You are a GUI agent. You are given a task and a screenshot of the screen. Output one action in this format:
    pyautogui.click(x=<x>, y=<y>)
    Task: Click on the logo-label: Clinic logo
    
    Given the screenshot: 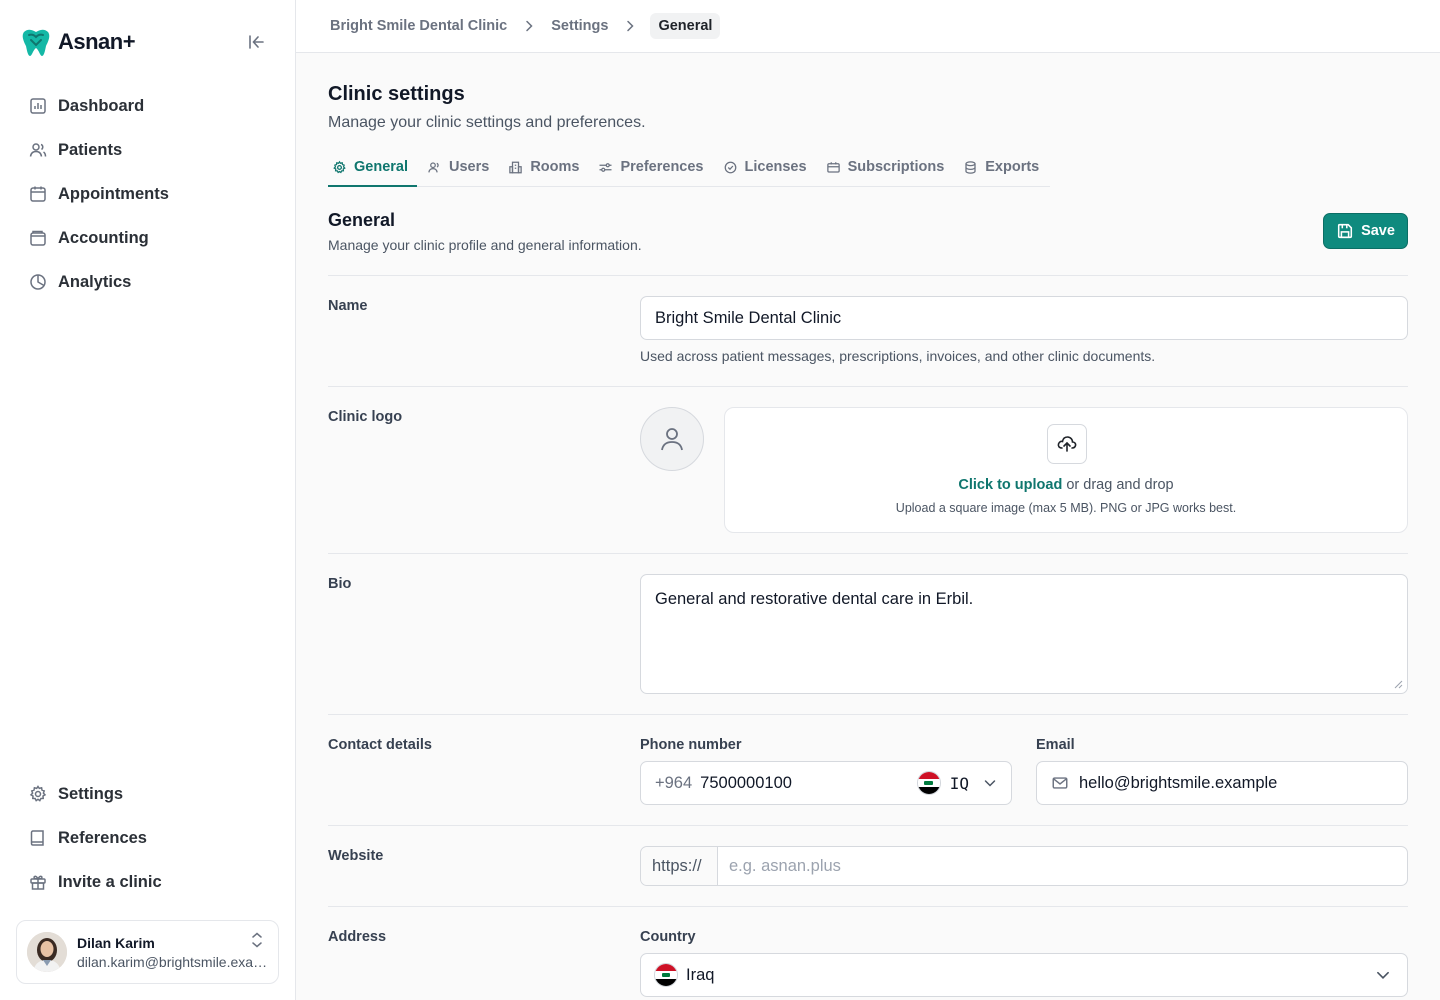 What is the action you would take?
    pyautogui.click(x=365, y=417)
    